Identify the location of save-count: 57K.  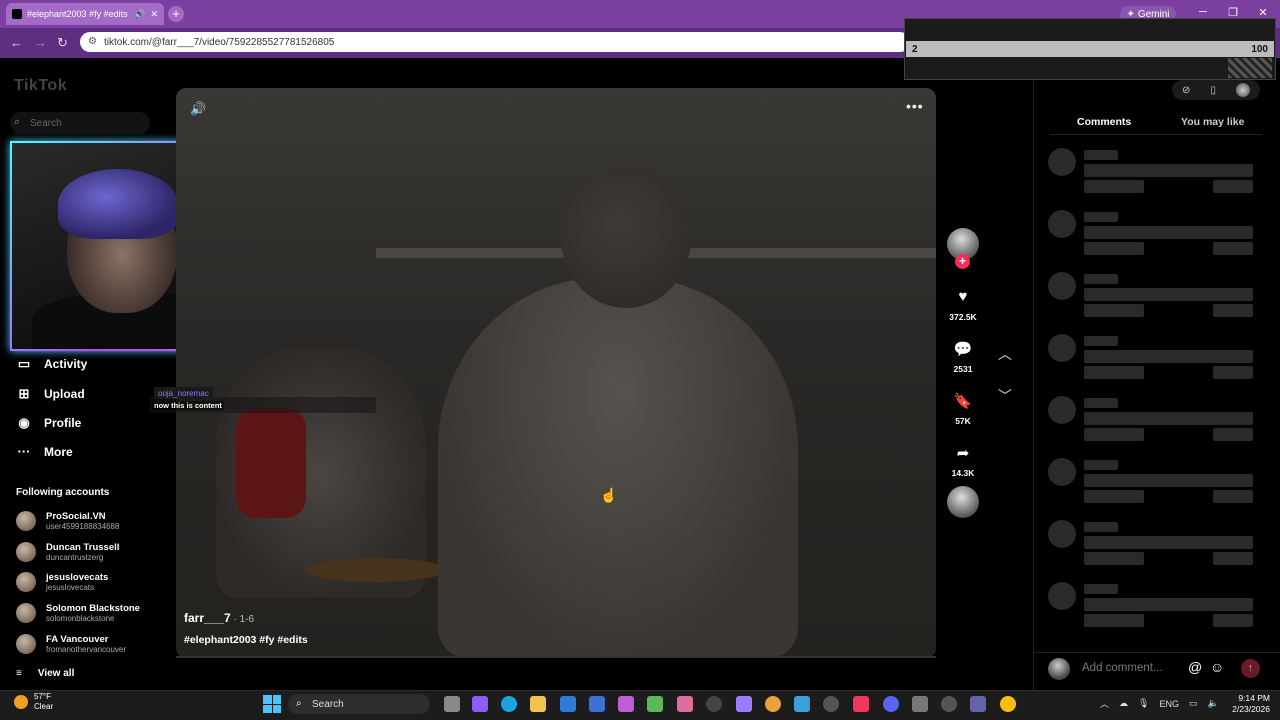
(963, 421).